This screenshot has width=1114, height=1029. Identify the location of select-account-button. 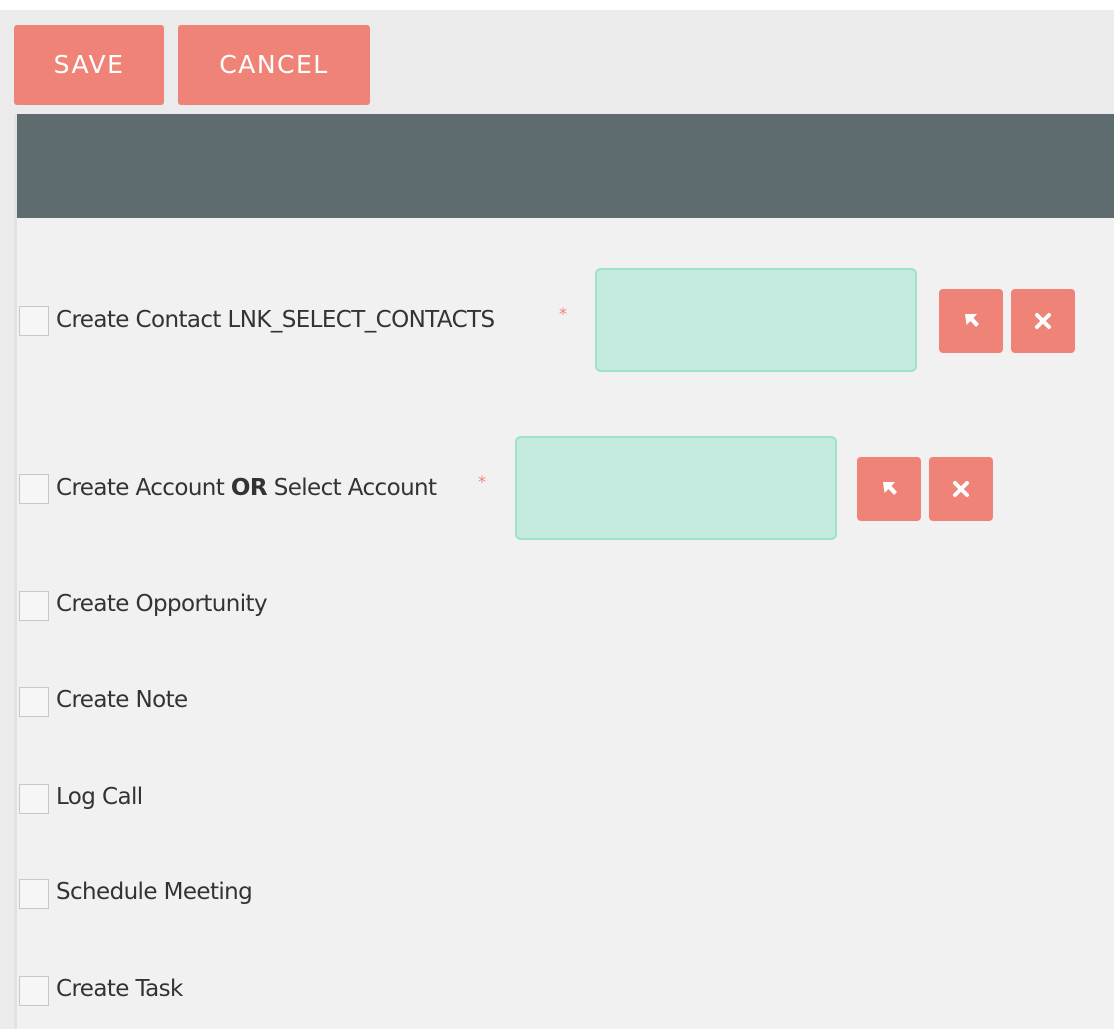
(889, 489).